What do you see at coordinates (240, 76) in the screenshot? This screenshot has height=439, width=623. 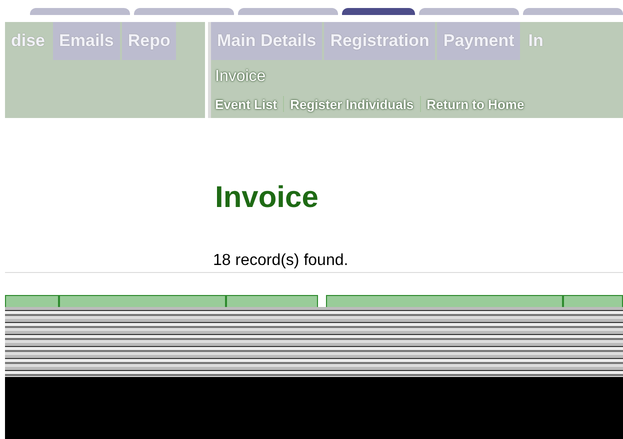 I see `section-title: Invoice` at bounding box center [240, 76].